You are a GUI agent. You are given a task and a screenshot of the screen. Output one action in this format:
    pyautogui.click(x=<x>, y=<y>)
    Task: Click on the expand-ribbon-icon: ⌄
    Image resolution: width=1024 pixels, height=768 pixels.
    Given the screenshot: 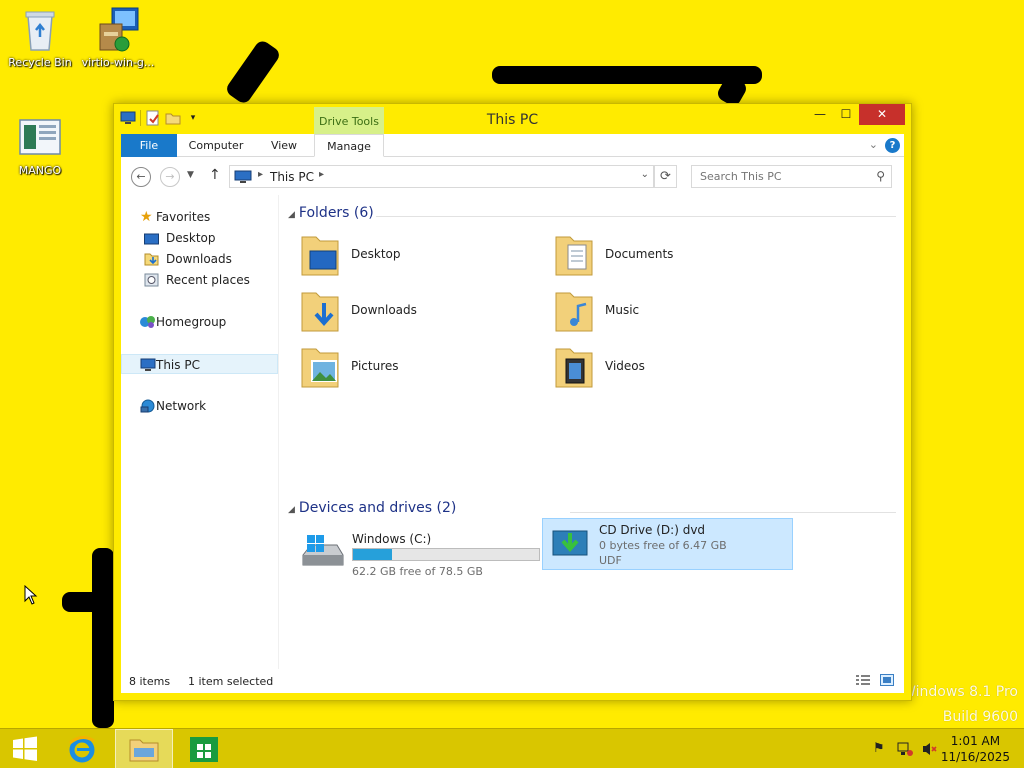 What is the action you would take?
    pyautogui.click(x=873, y=144)
    